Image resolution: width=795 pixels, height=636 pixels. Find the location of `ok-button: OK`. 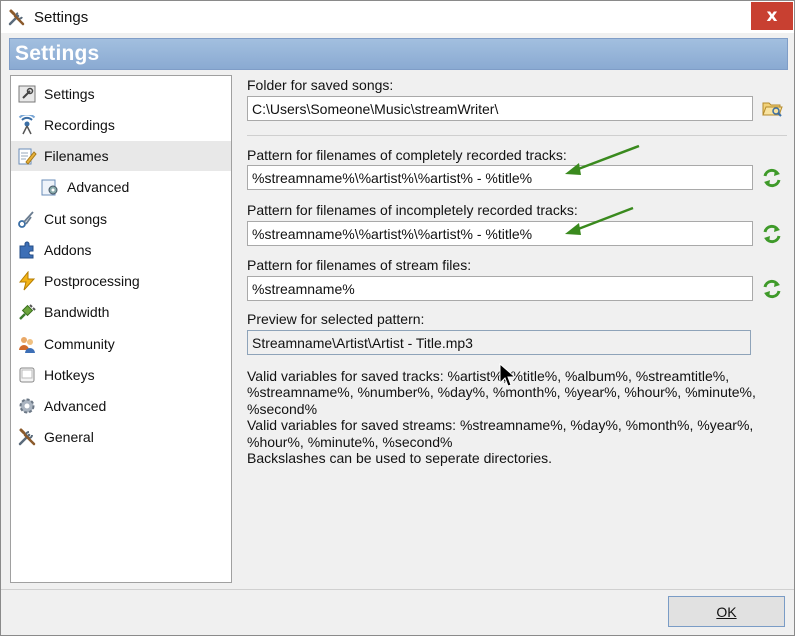

ok-button: OK is located at coordinates (726, 611).